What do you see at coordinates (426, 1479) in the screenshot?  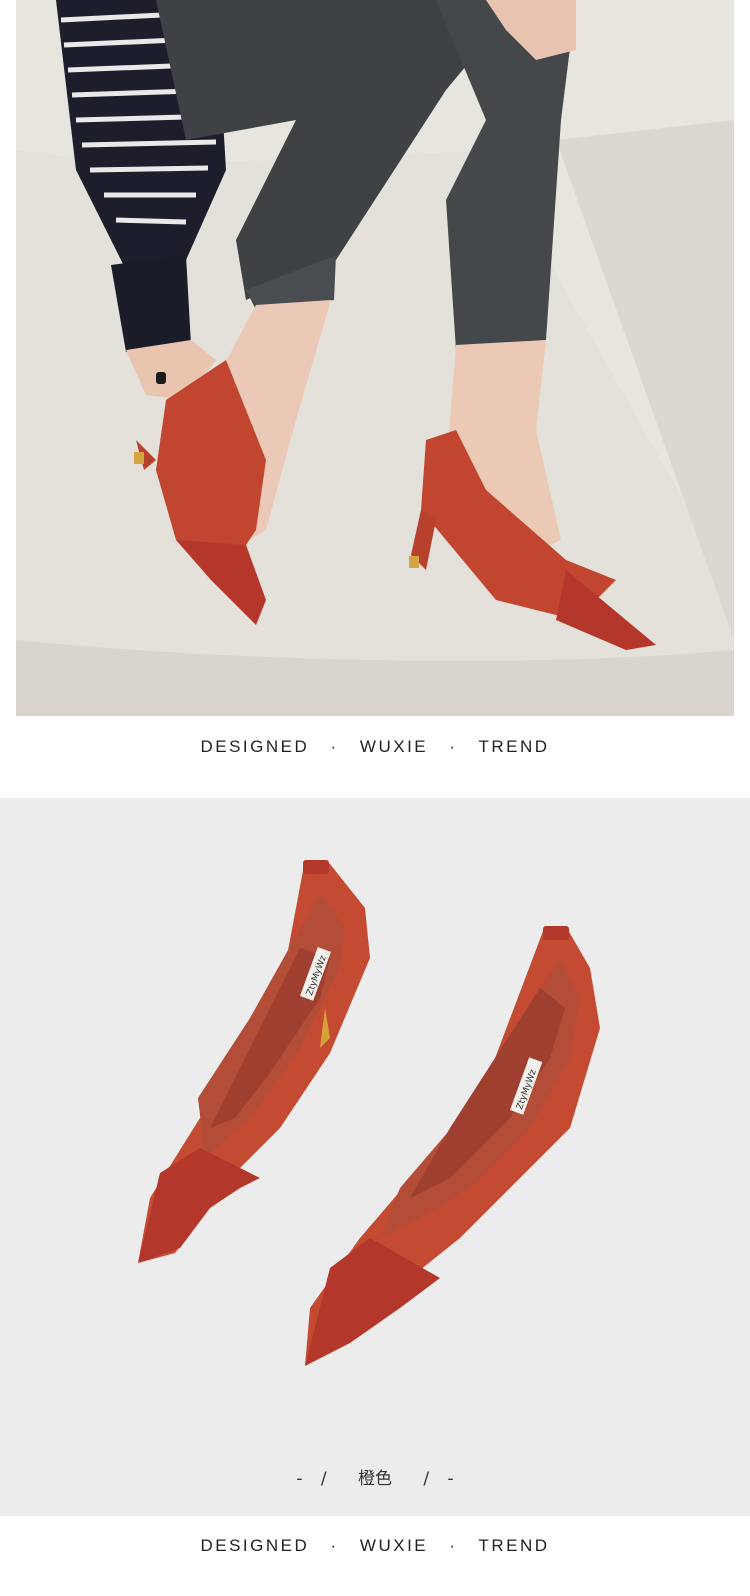 I see `slash-right: /` at bounding box center [426, 1479].